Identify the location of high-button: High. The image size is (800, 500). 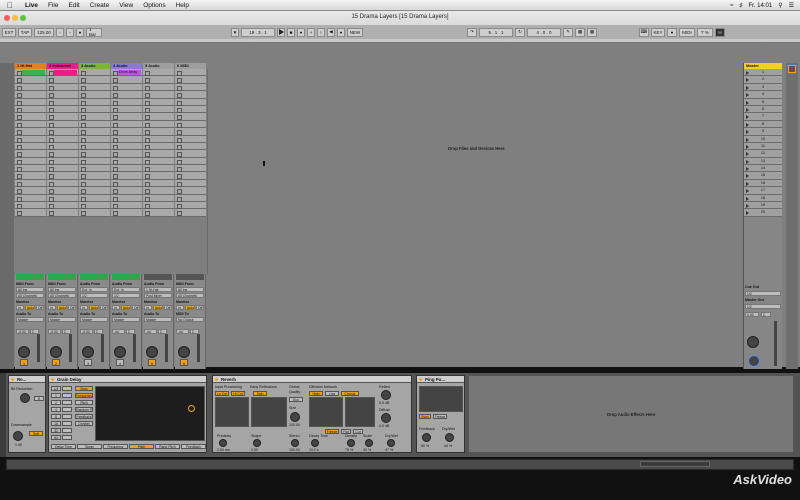
(316, 393).